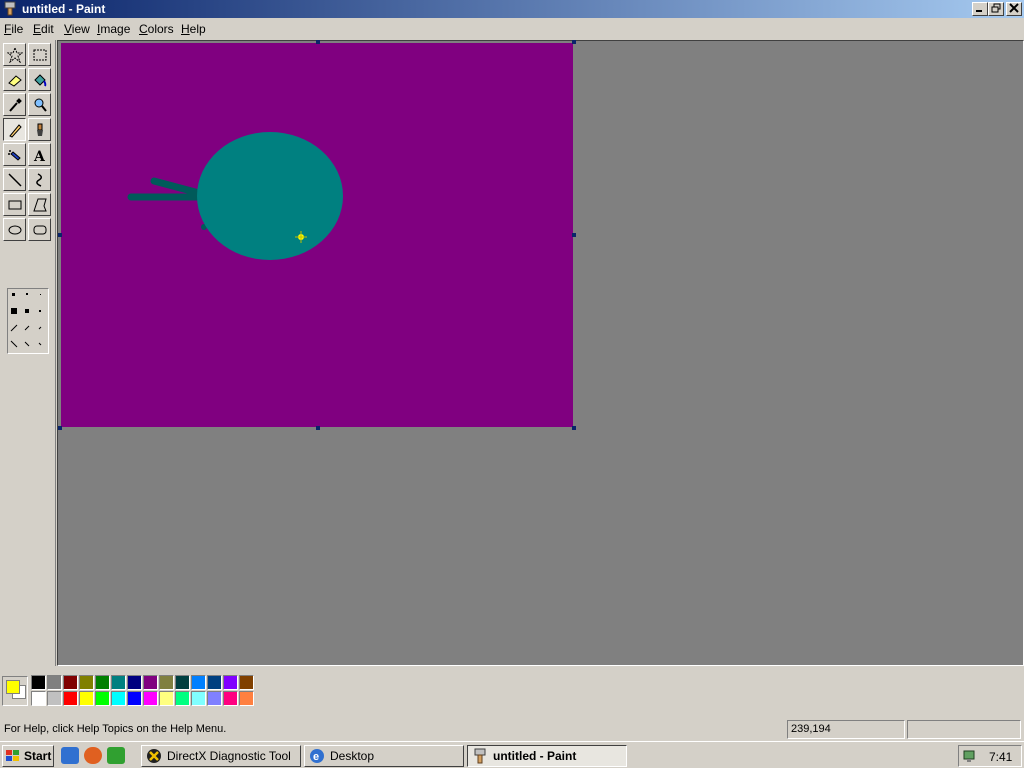 Image resolution: width=1024 pixels, height=768 pixels. What do you see at coordinates (980, 9) in the screenshot?
I see `minimize-button` at bounding box center [980, 9].